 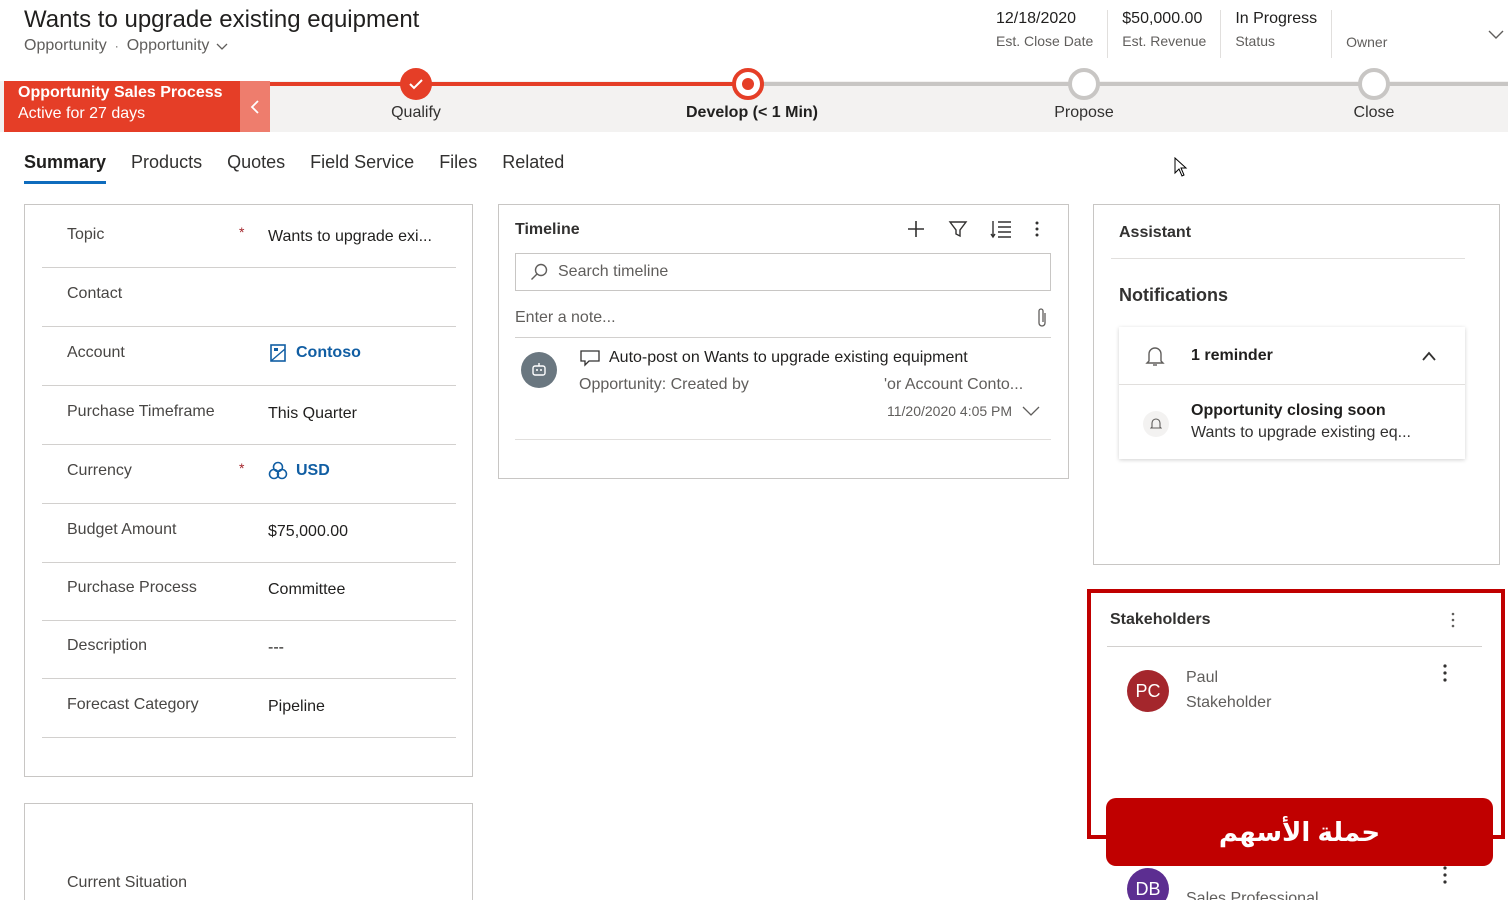 What do you see at coordinates (539, 369) in the screenshot?
I see `robot-icon` at bounding box center [539, 369].